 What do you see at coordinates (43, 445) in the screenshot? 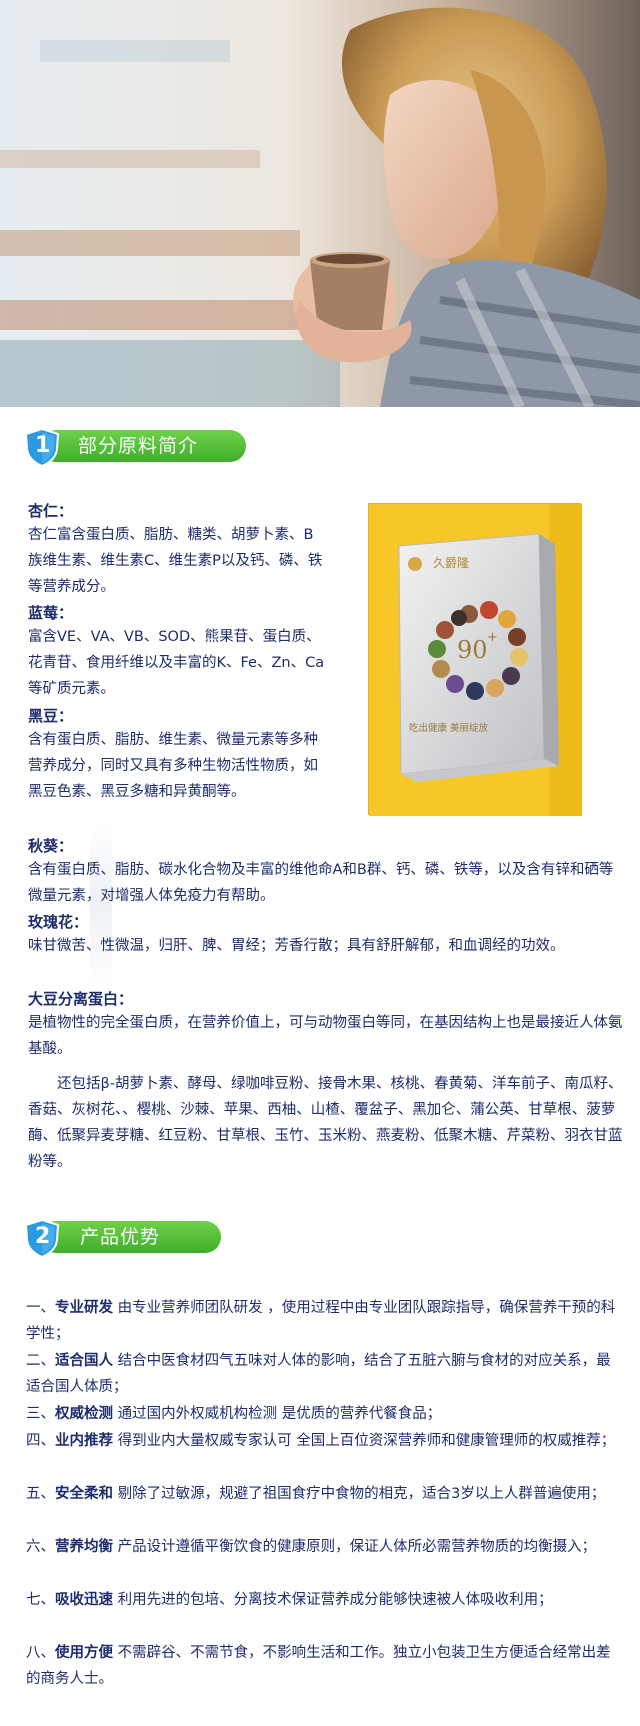
I see `section1-number: 1` at bounding box center [43, 445].